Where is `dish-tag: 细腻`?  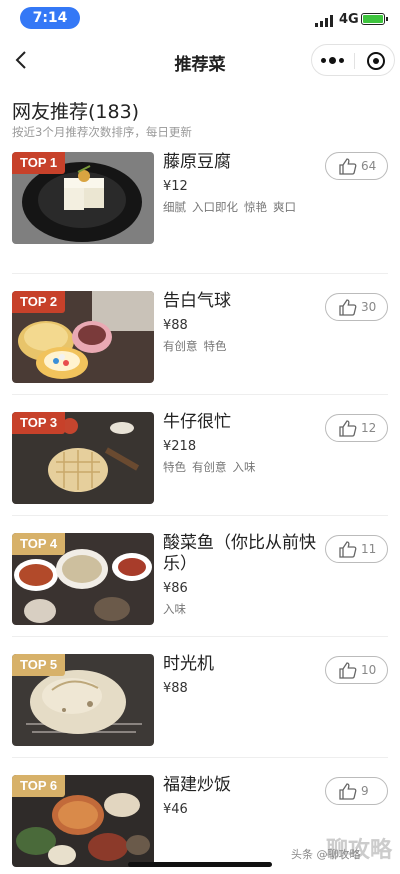 dish-tag: 细腻 is located at coordinates (174, 207).